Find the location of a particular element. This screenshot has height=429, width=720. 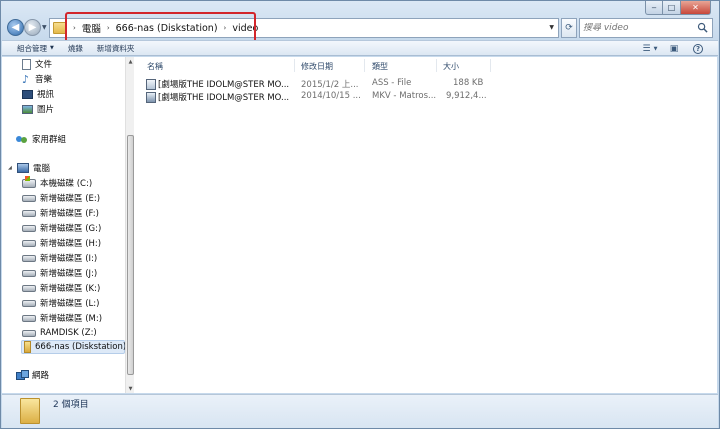

nav-item-drive-l: 新增磁碟區 (L:) is located at coordinates (60, 303).